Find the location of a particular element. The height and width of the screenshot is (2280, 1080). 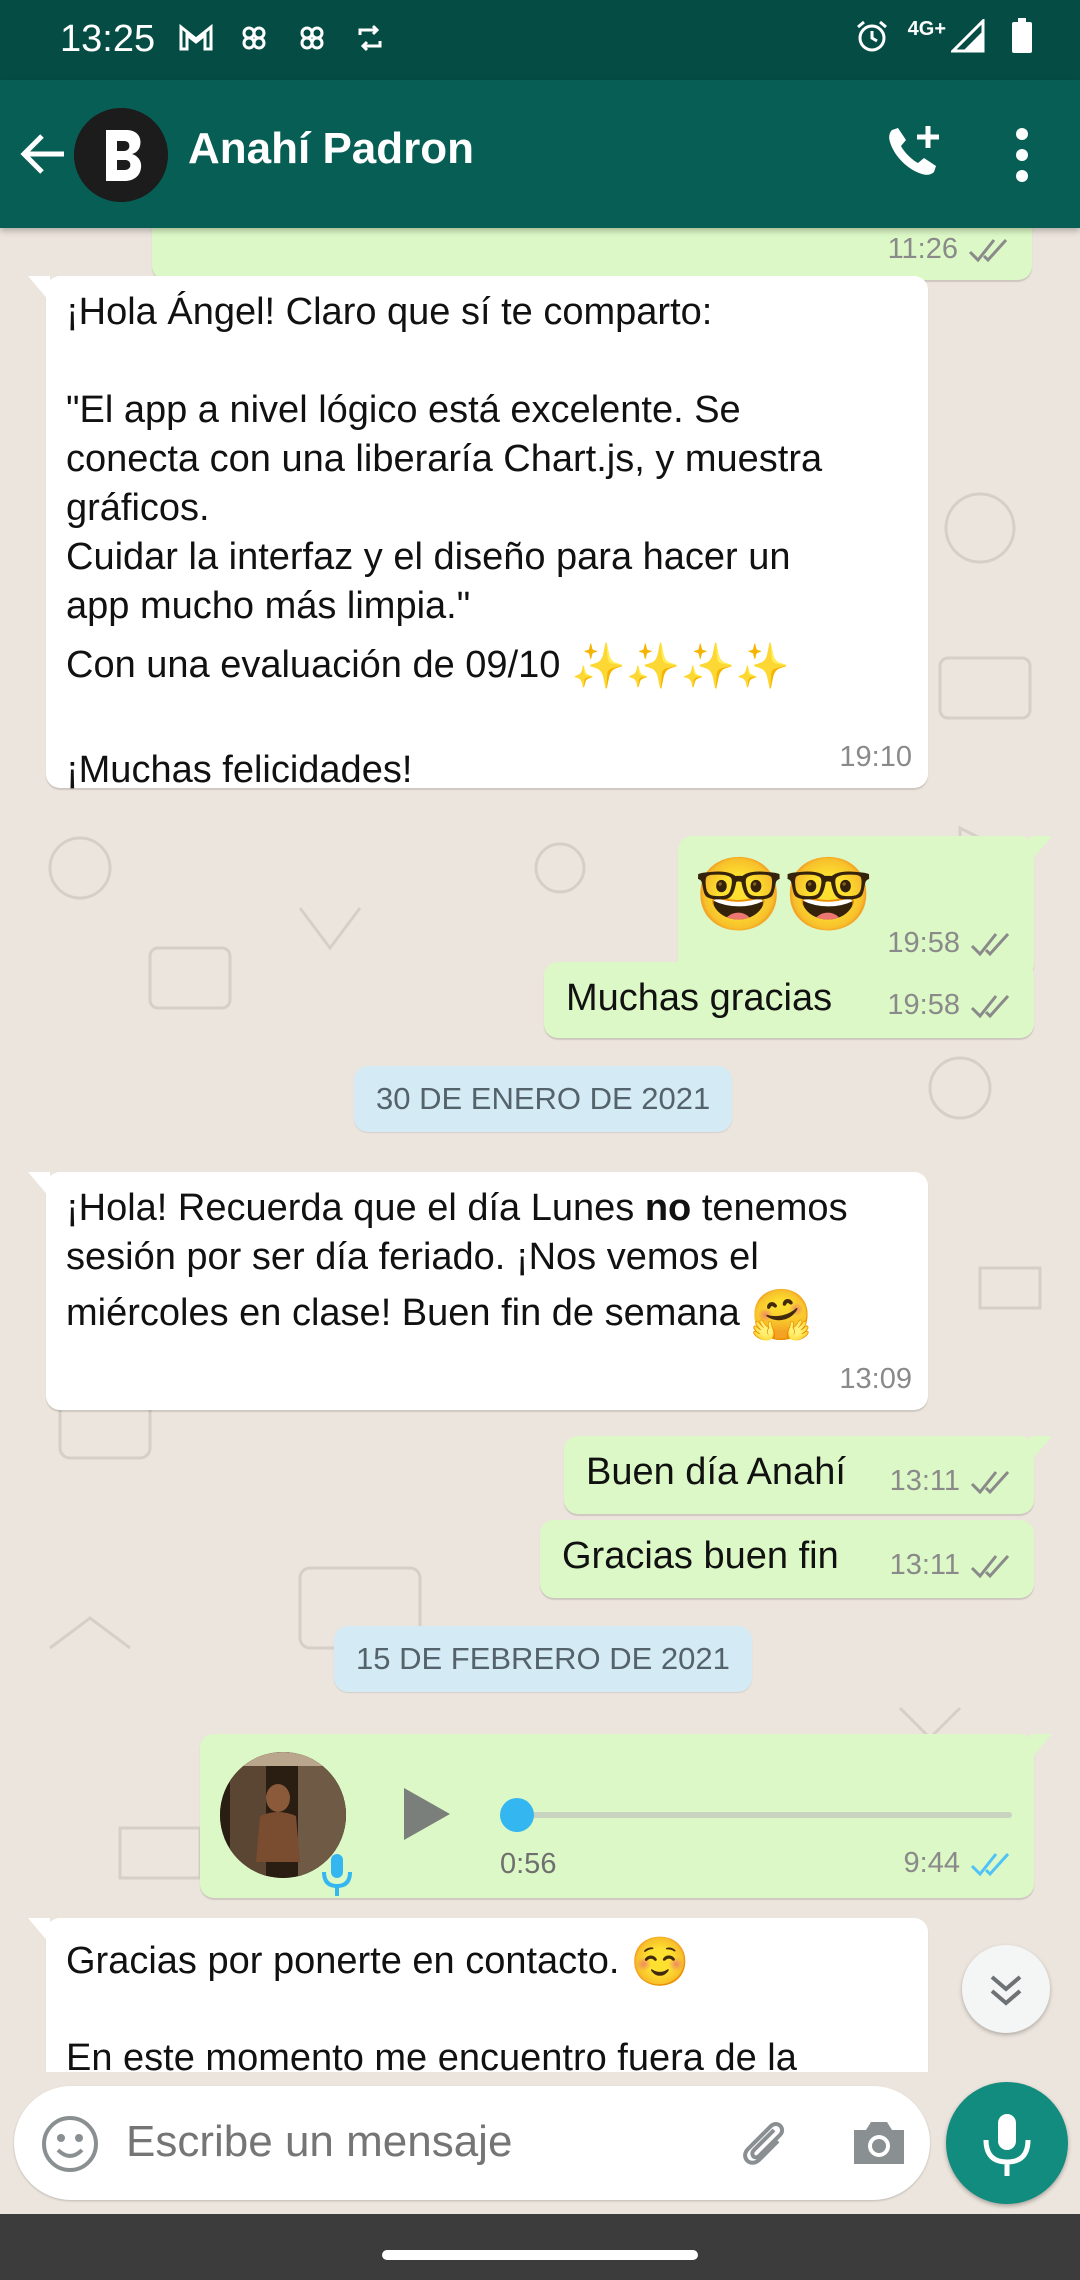

message-bubble-outgoing: Gracias buen fin 13:11 is located at coordinates (787, 1559).